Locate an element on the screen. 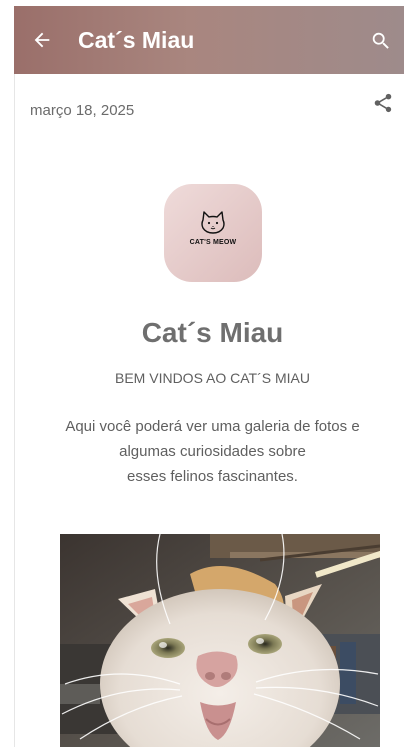 This screenshot has height=747, width=404. search-icon is located at coordinates (380, 40).